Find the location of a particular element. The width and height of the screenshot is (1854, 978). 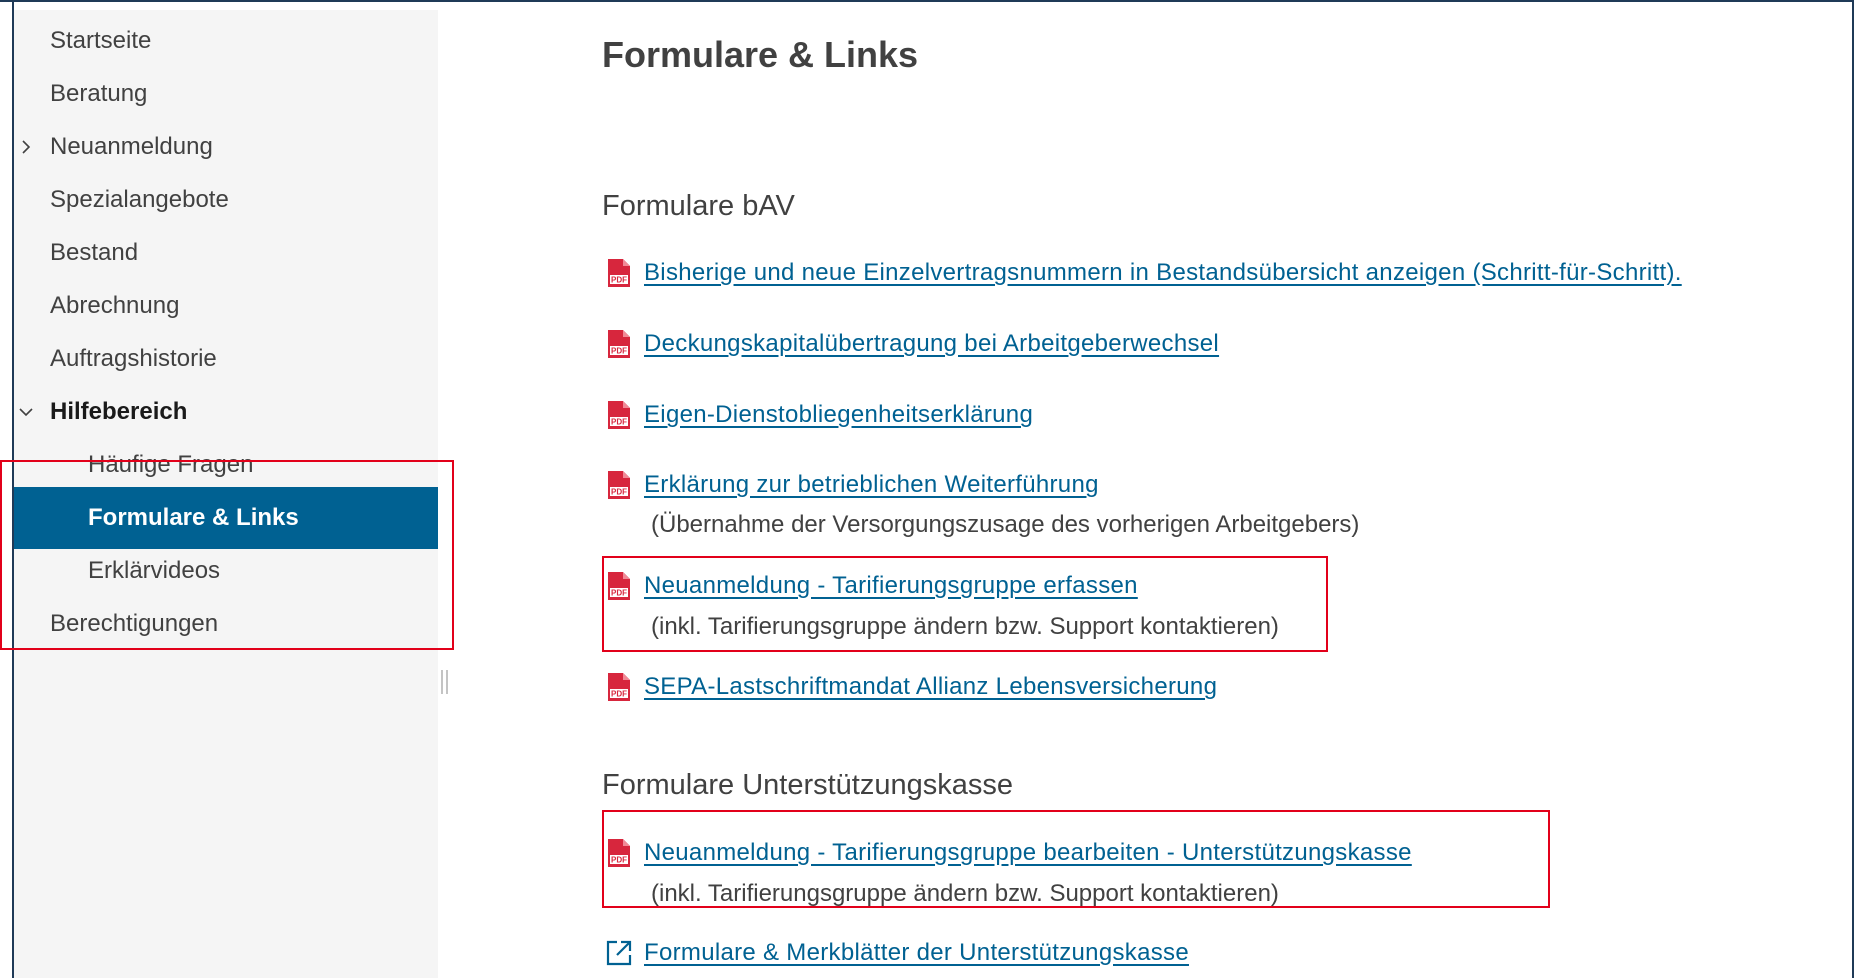

doc-link-row: PDF Eigen-Dienstobliegenheitserklärung is located at coordinates (819, 415).